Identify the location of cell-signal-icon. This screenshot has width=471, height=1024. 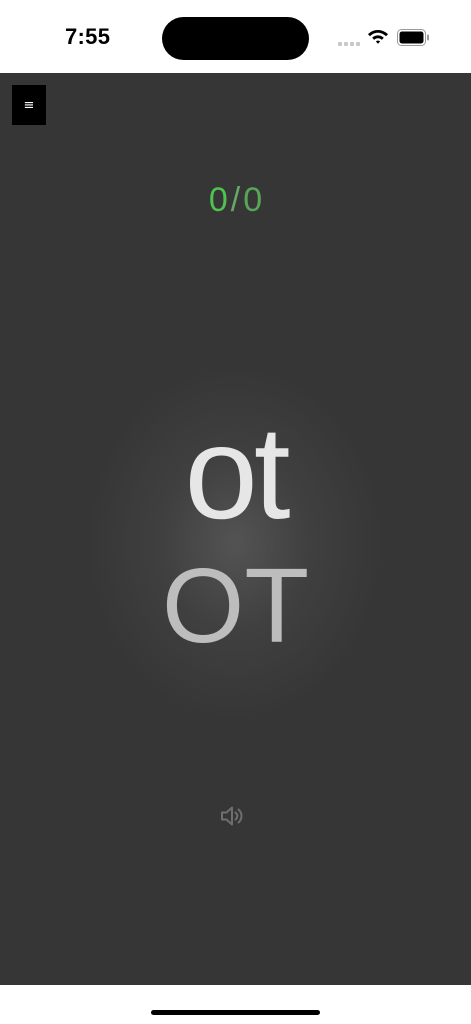
(350, 43).